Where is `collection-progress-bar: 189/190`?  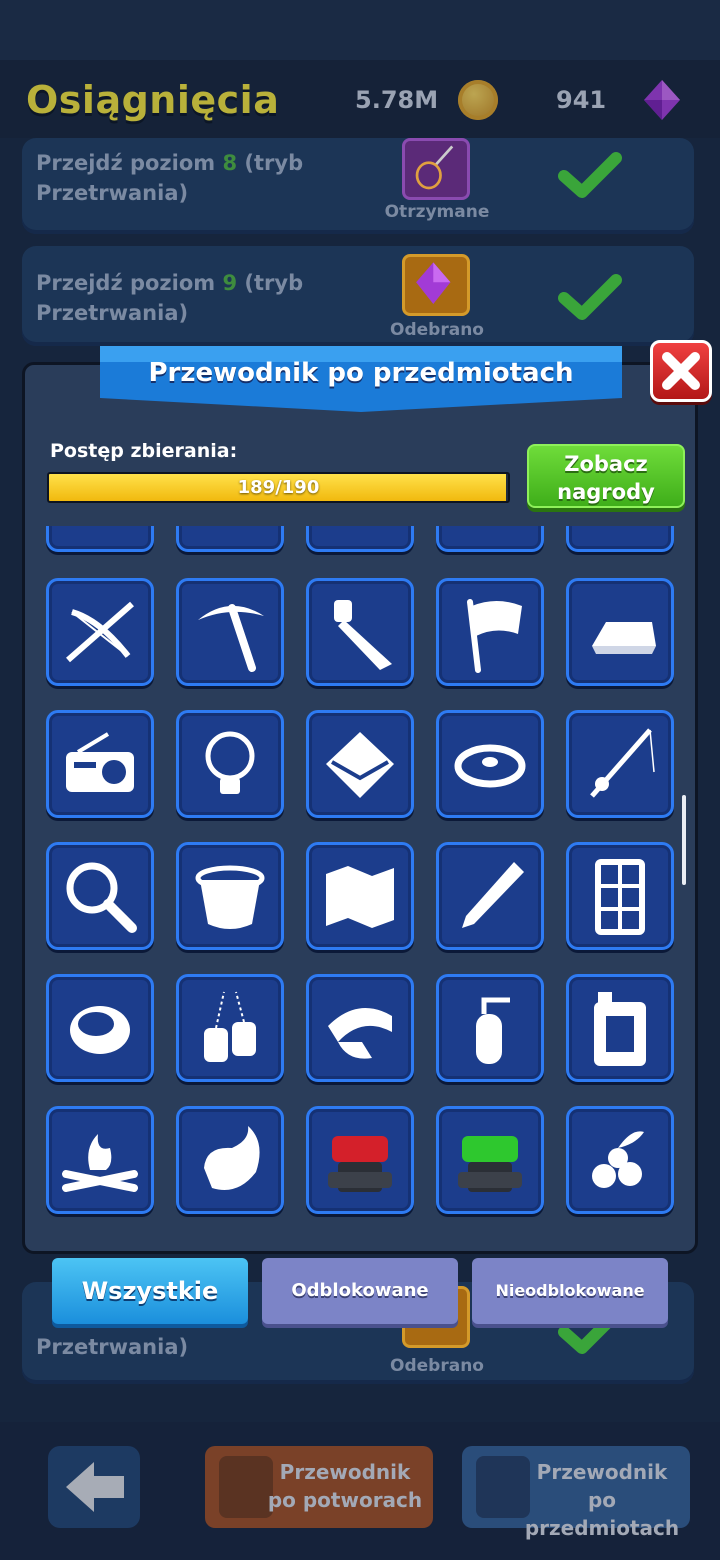
collection-progress-bar: 189/190 is located at coordinates (278, 487).